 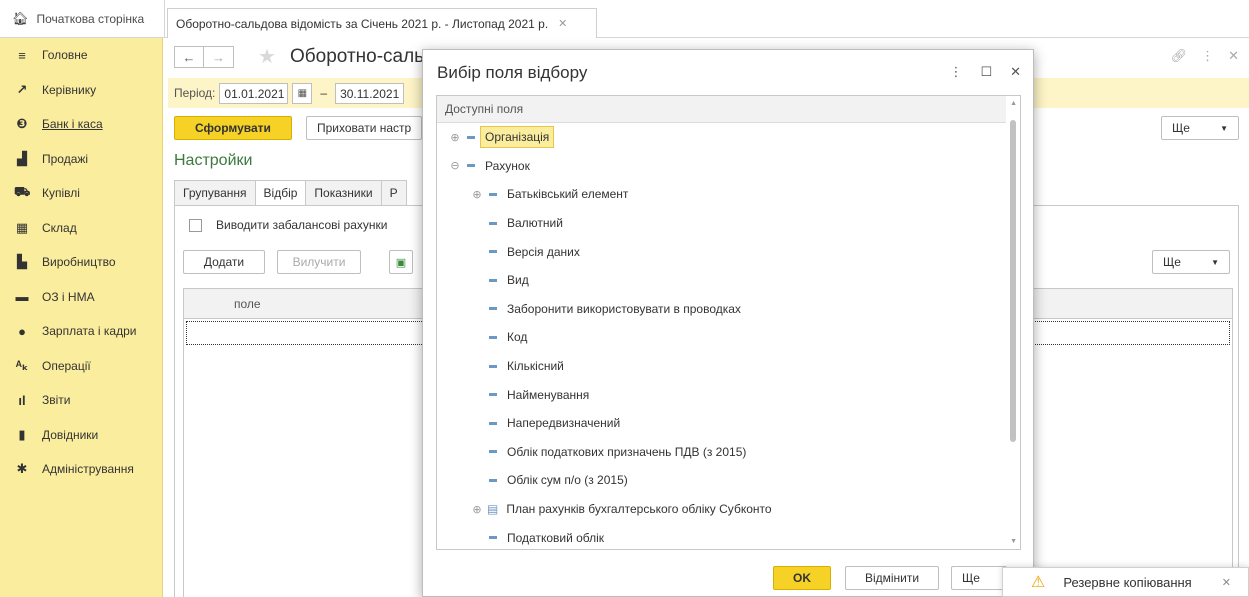 I want to click on list-item: Податковий облік, so click(x=728, y=536).